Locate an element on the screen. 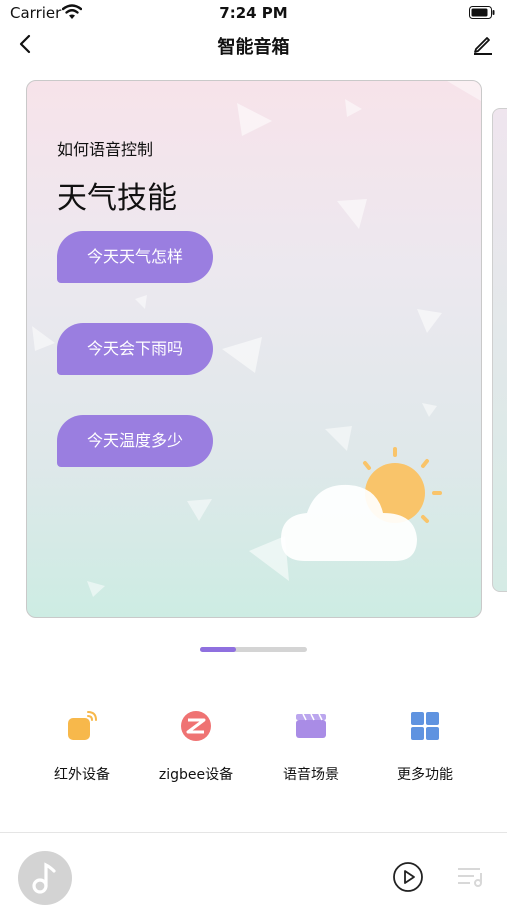  mini-player is located at coordinates (253, 869).